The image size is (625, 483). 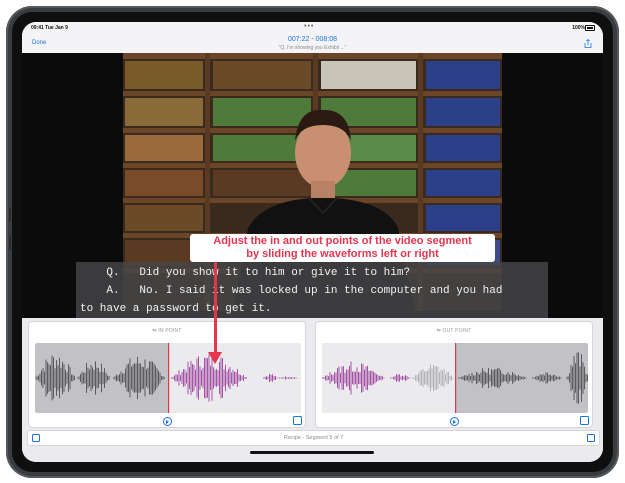 I want to click on next-segment-icon, so click(x=591, y=438).